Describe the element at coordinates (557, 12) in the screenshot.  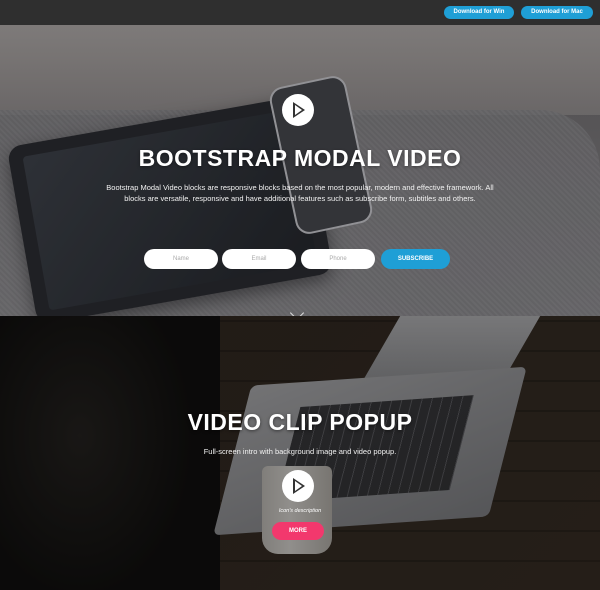
I see `download-mac-button: Download for Mac` at that location.